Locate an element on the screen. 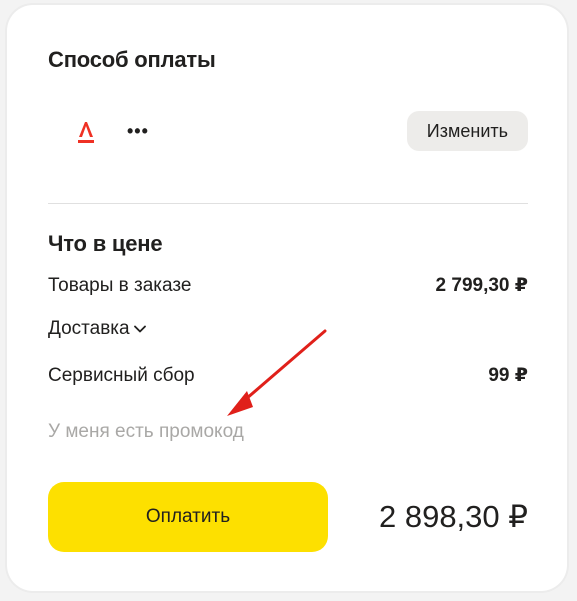  payment-method-row: ••• Изменить is located at coordinates (288, 133).